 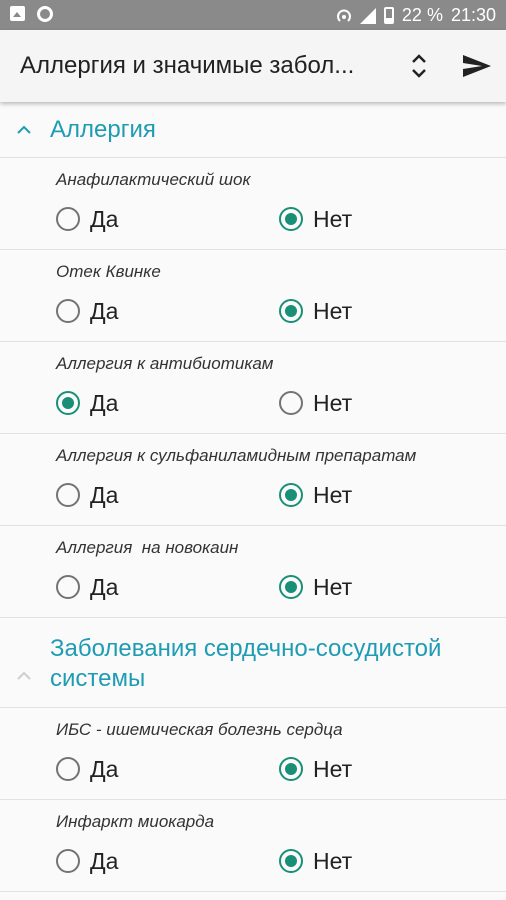 What do you see at coordinates (367, 15) in the screenshot?
I see `signal-icon` at bounding box center [367, 15].